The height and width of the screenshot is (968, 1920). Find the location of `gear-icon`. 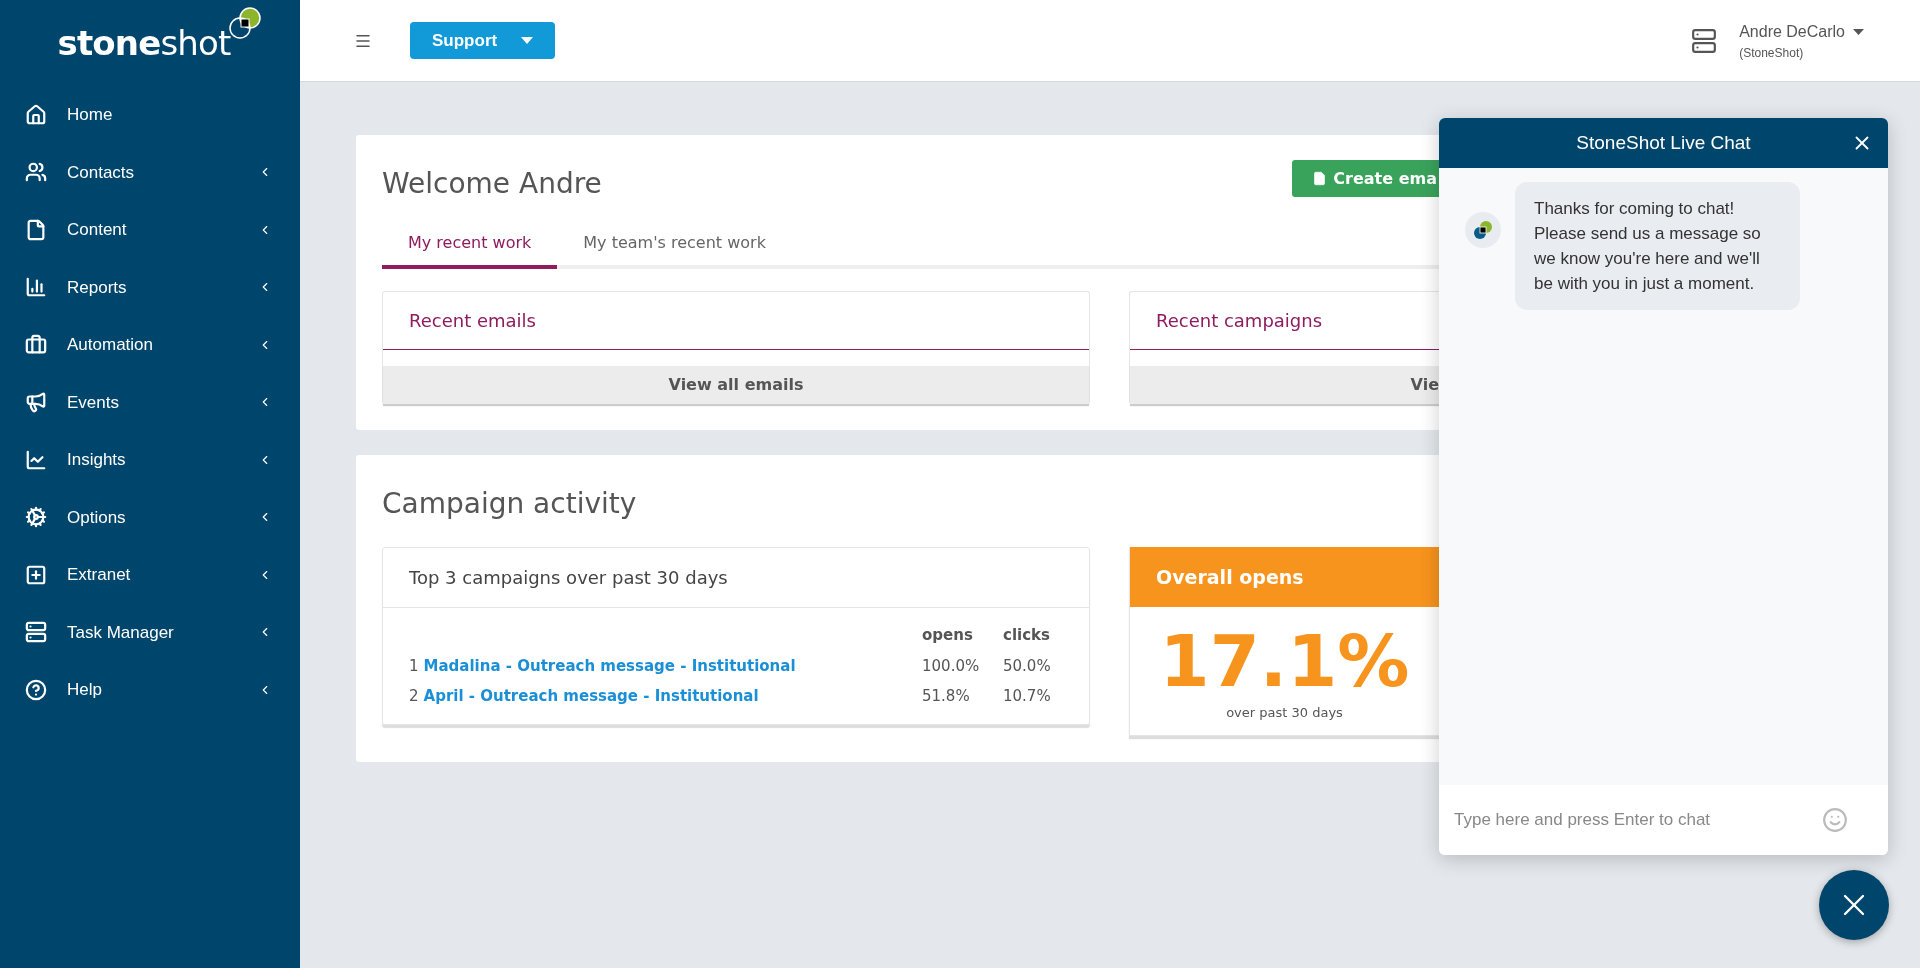

gear-icon is located at coordinates (36, 517).